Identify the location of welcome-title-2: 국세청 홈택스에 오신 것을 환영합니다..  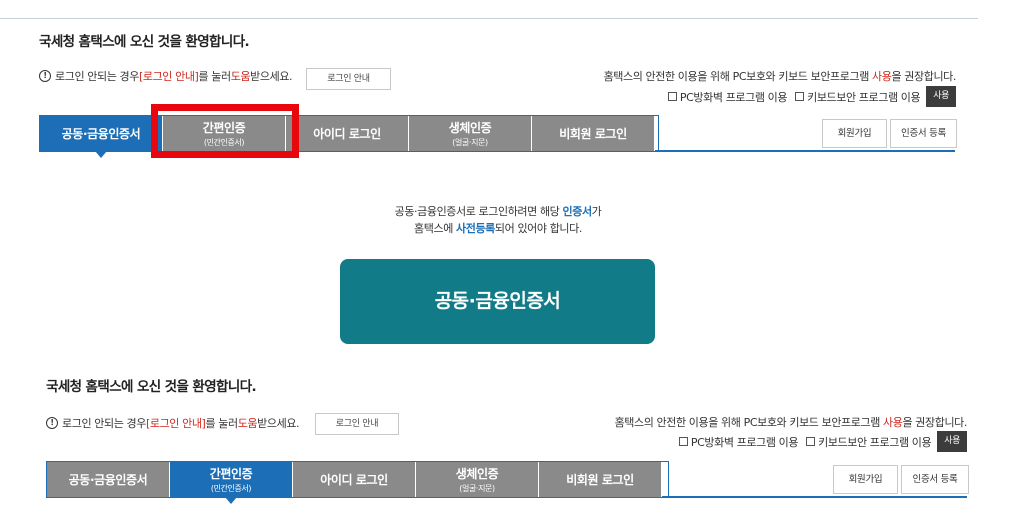
(151, 387).